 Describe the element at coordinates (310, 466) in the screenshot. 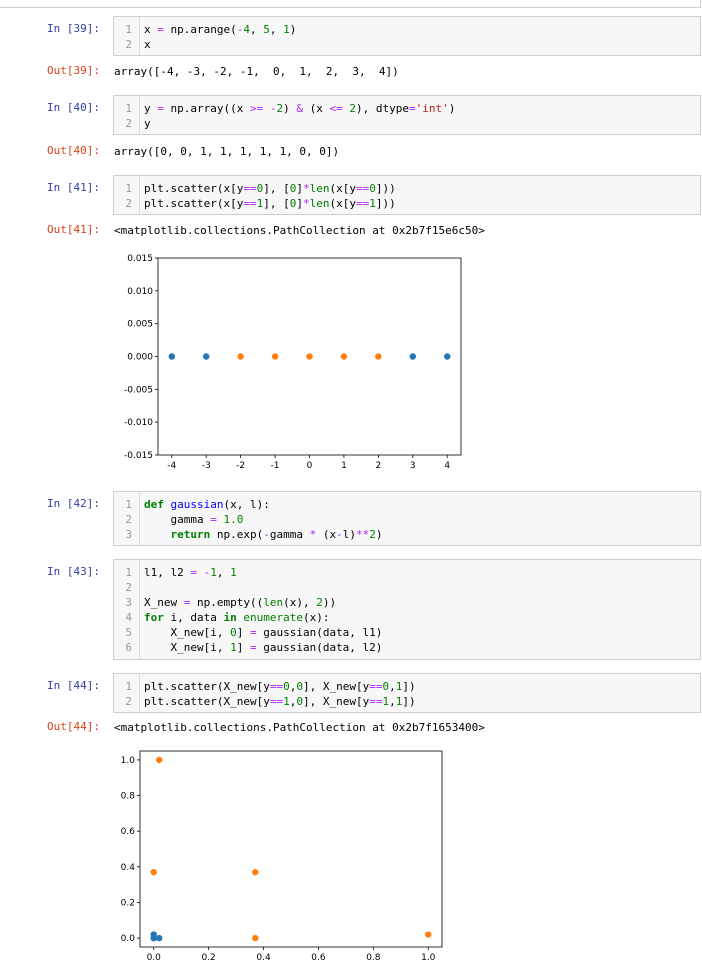

I see `x-tick-label: 0` at that location.